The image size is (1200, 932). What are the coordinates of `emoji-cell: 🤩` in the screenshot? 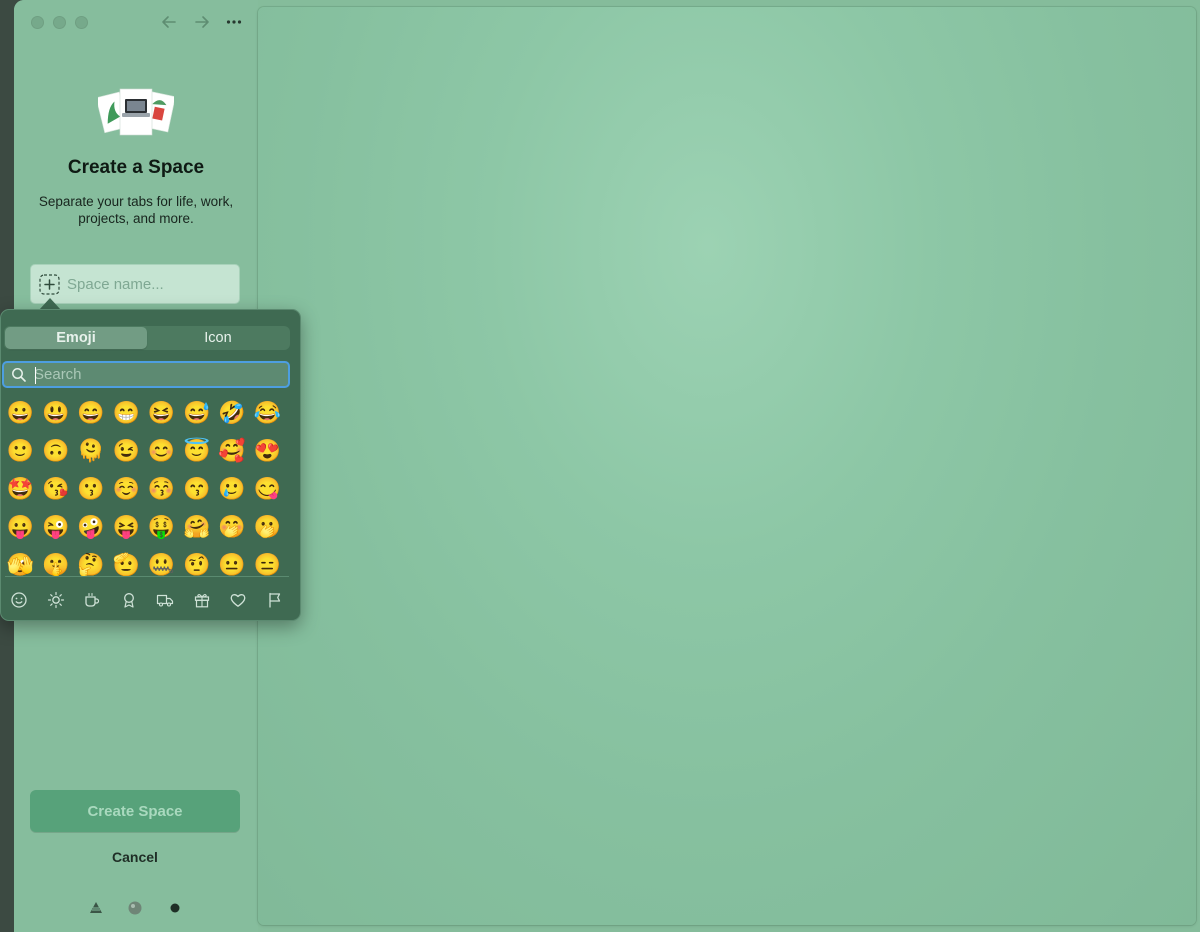 It's located at (20, 489).